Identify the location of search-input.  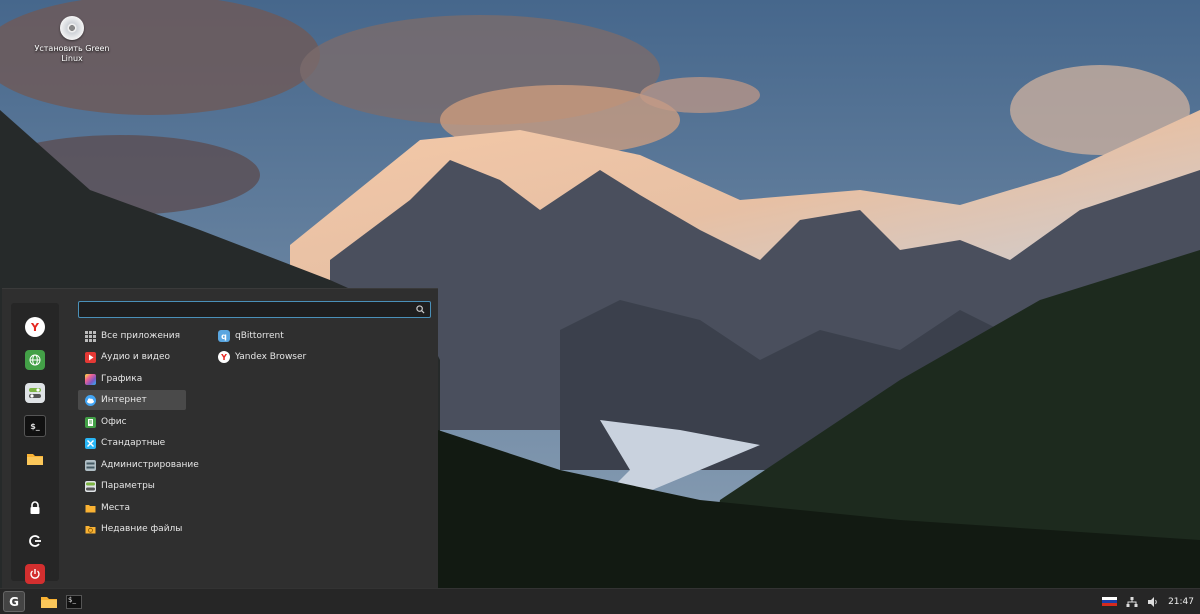
(248, 309).